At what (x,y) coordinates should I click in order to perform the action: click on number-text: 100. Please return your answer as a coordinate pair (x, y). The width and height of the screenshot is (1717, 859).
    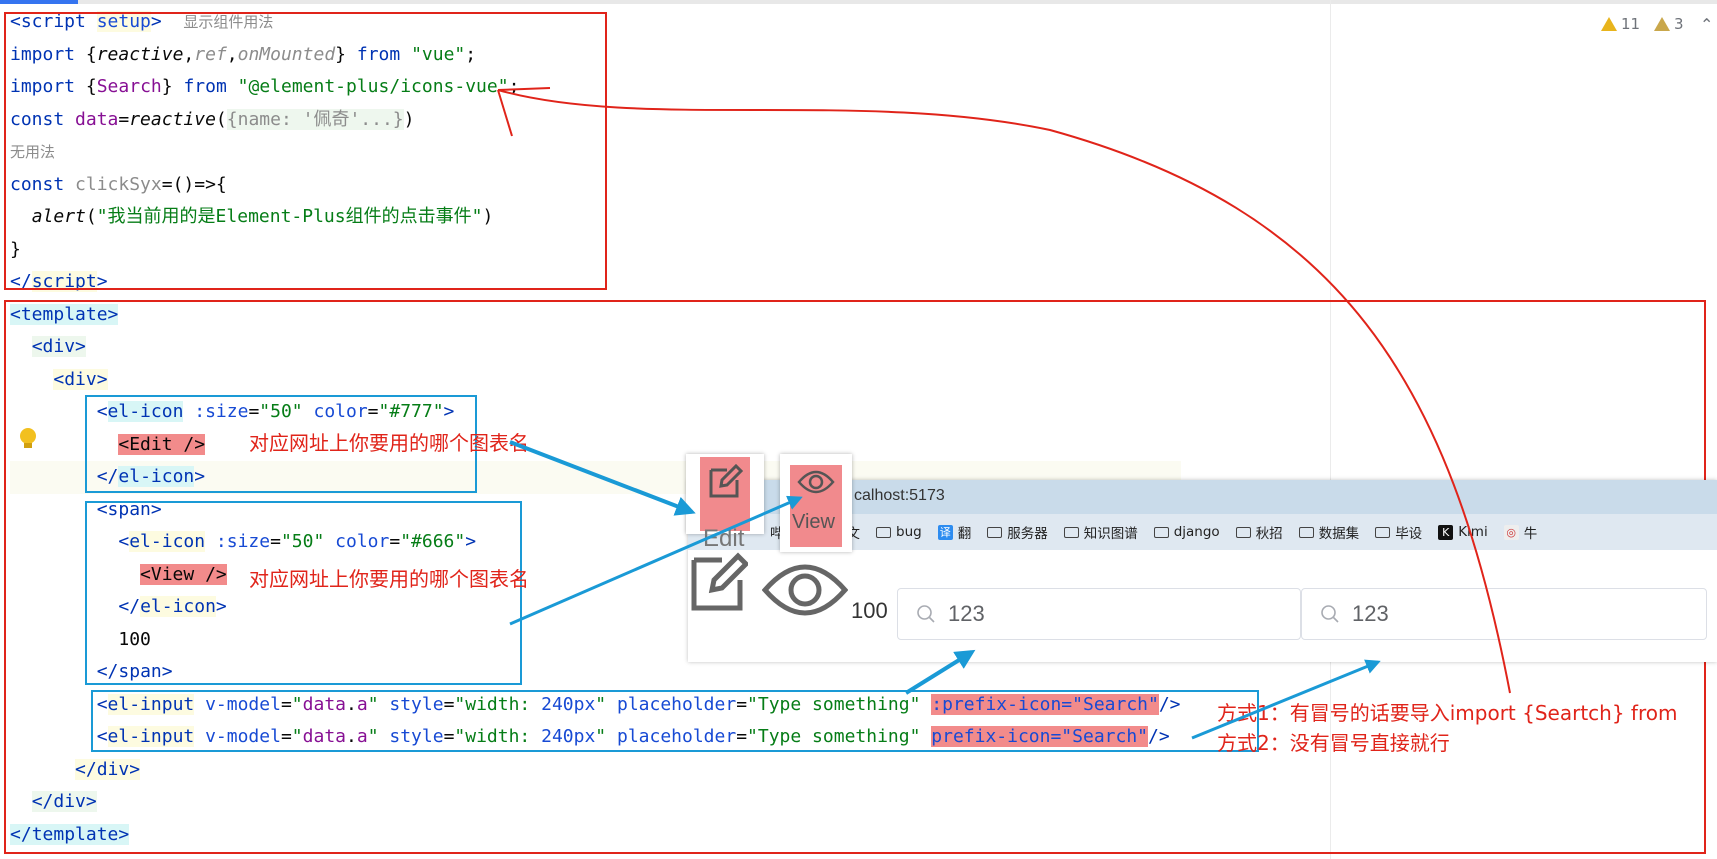
    Looking at the image, I should click on (869, 610).